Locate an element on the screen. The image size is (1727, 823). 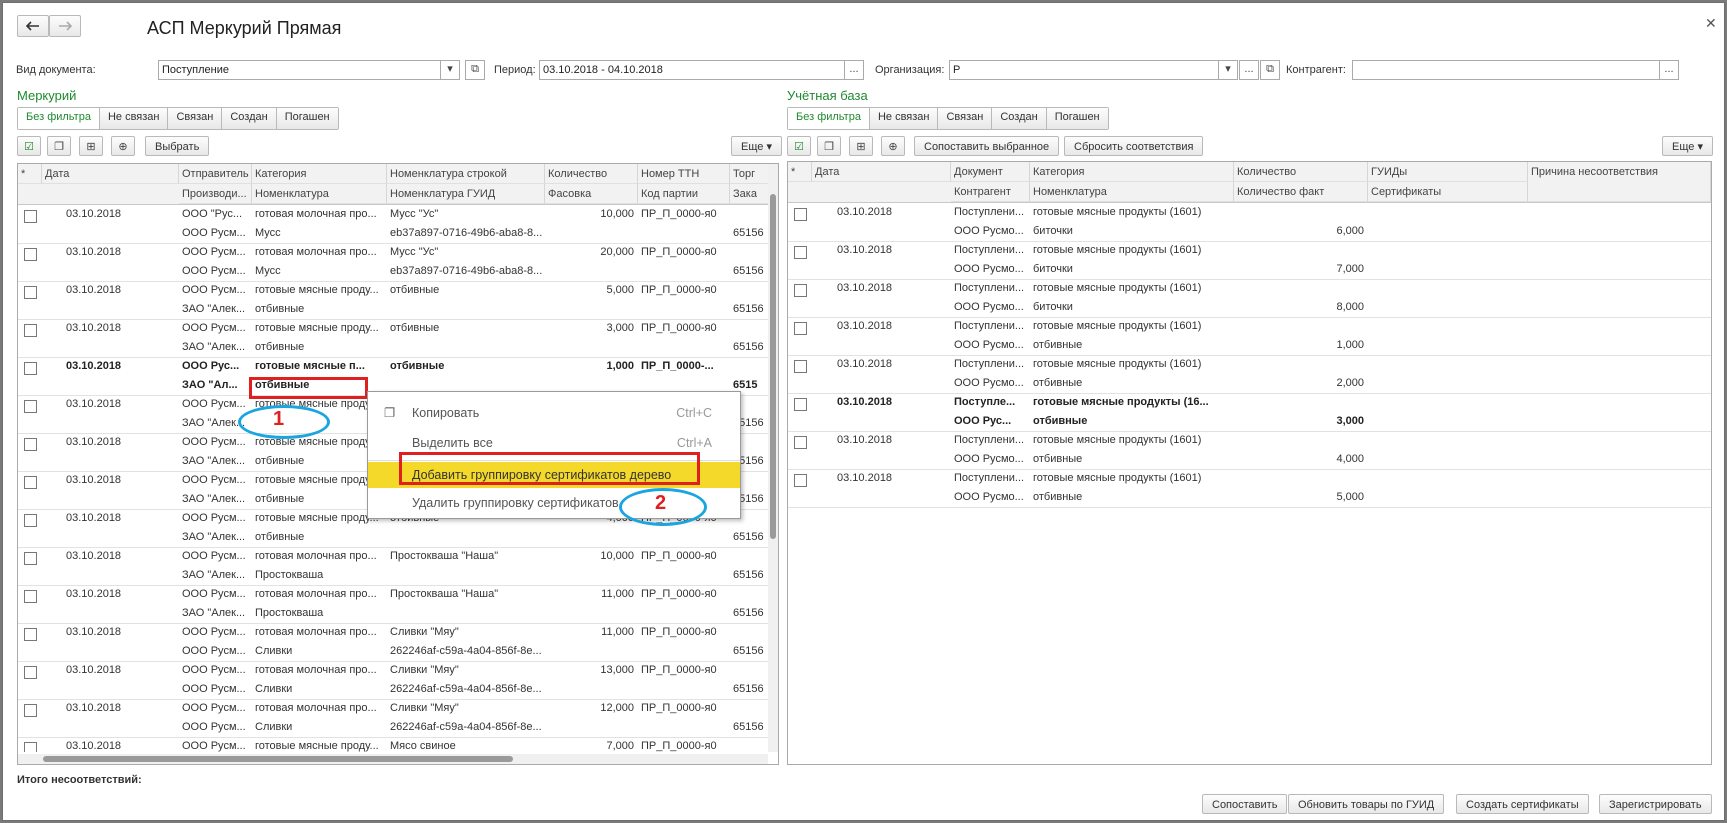
row-quantity: 12,000 is located at coordinates (617, 708).